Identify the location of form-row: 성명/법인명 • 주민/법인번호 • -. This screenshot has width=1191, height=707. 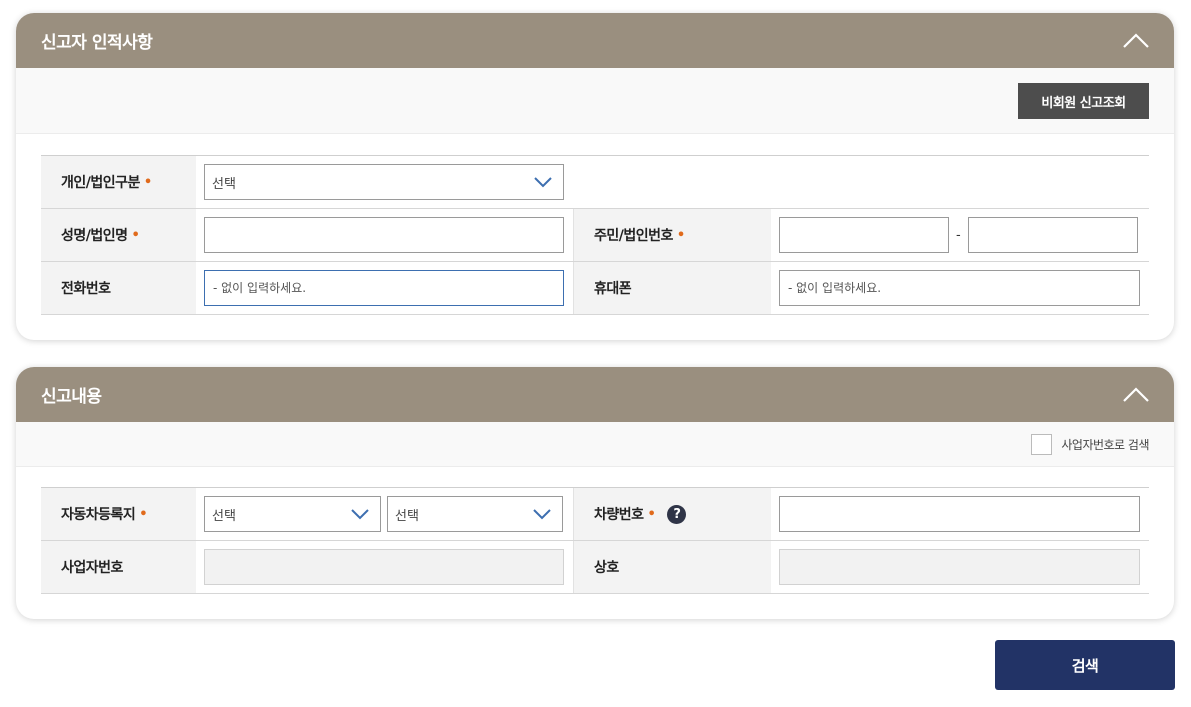
(595, 235).